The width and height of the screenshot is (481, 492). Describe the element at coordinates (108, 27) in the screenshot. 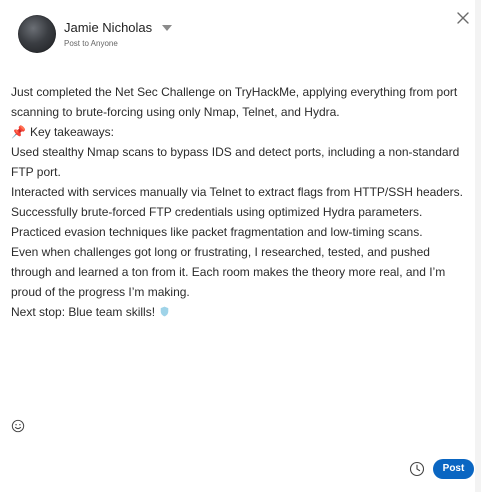

I see `author-name: Jamie Nicholas` at that location.